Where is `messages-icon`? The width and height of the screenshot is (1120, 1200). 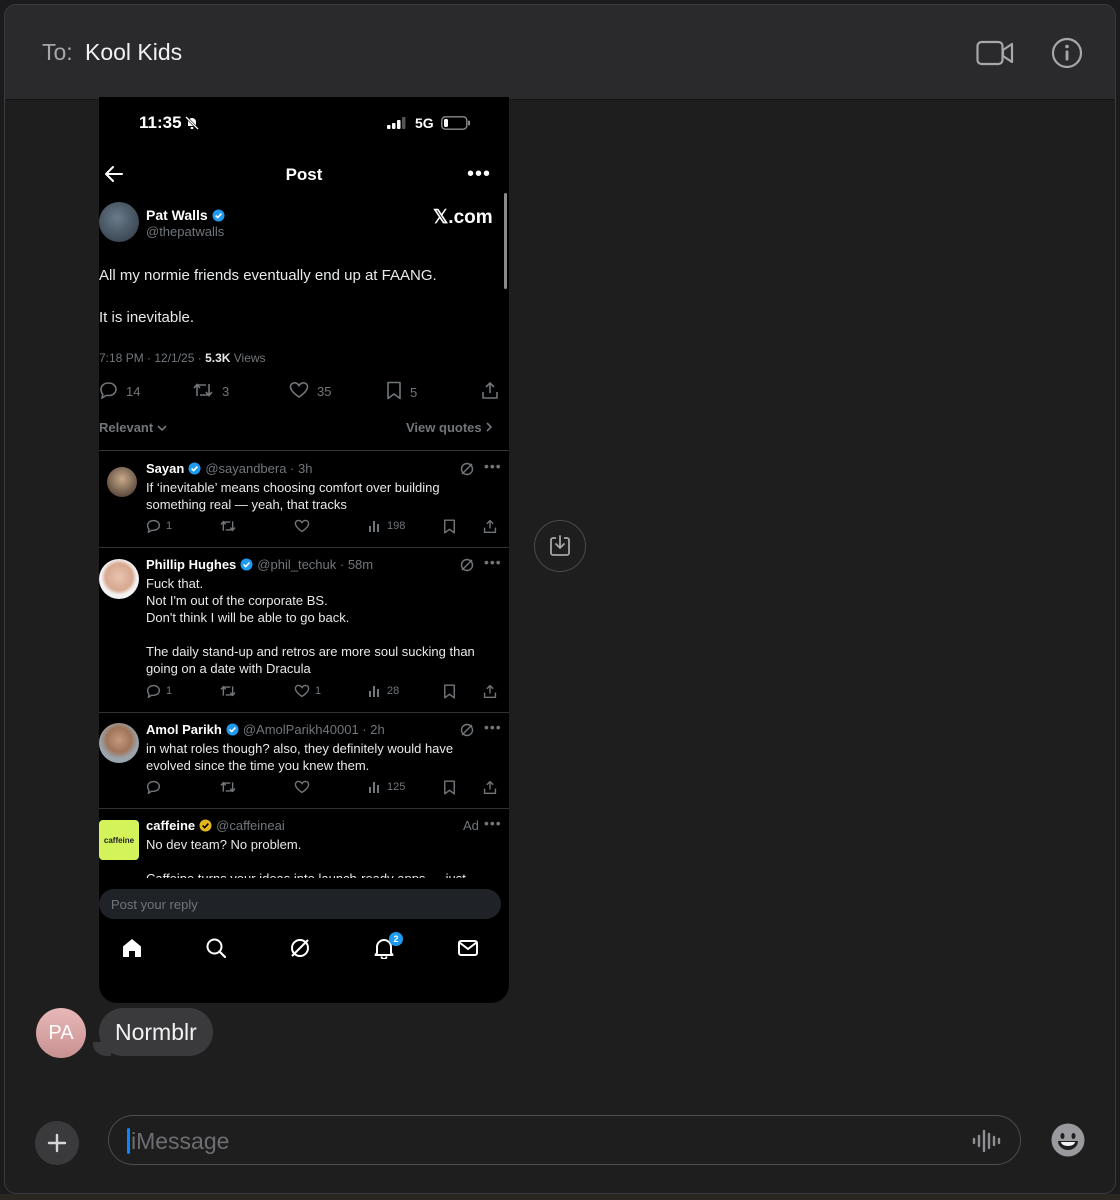 messages-icon is located at coordinates (468, 950).